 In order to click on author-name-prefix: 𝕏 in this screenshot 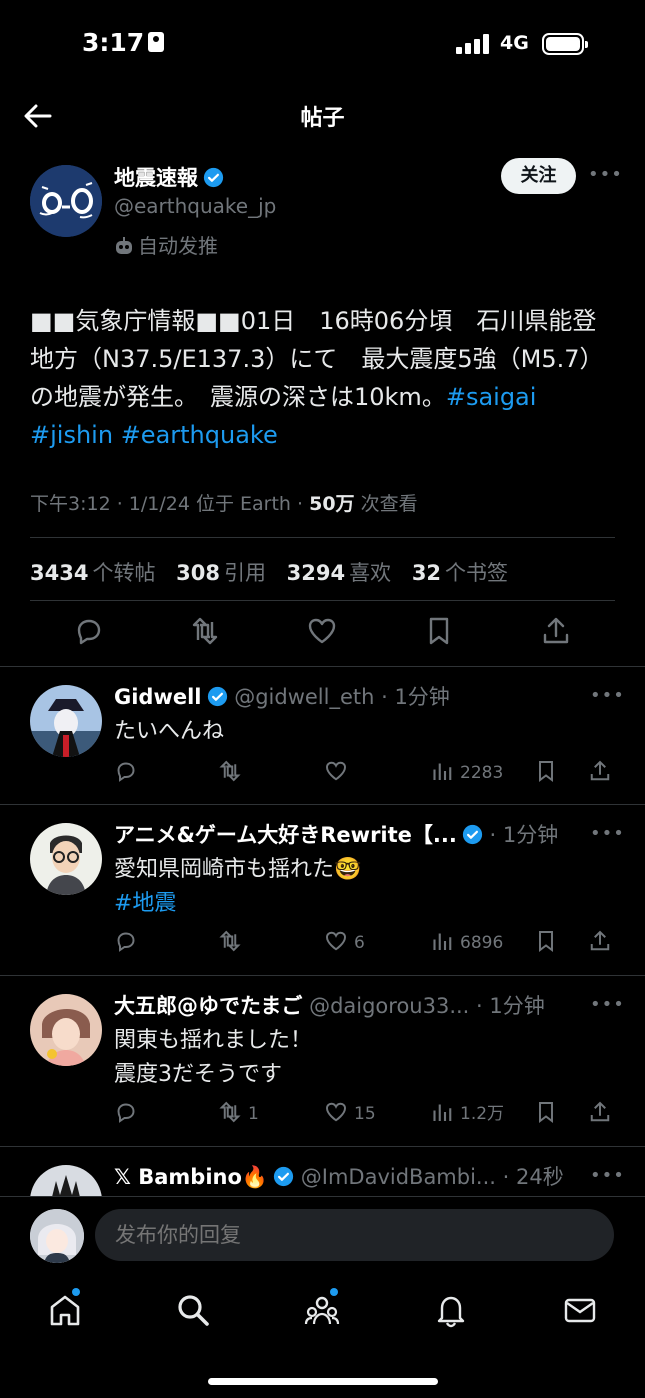, I will do `click(126, 1177)`.